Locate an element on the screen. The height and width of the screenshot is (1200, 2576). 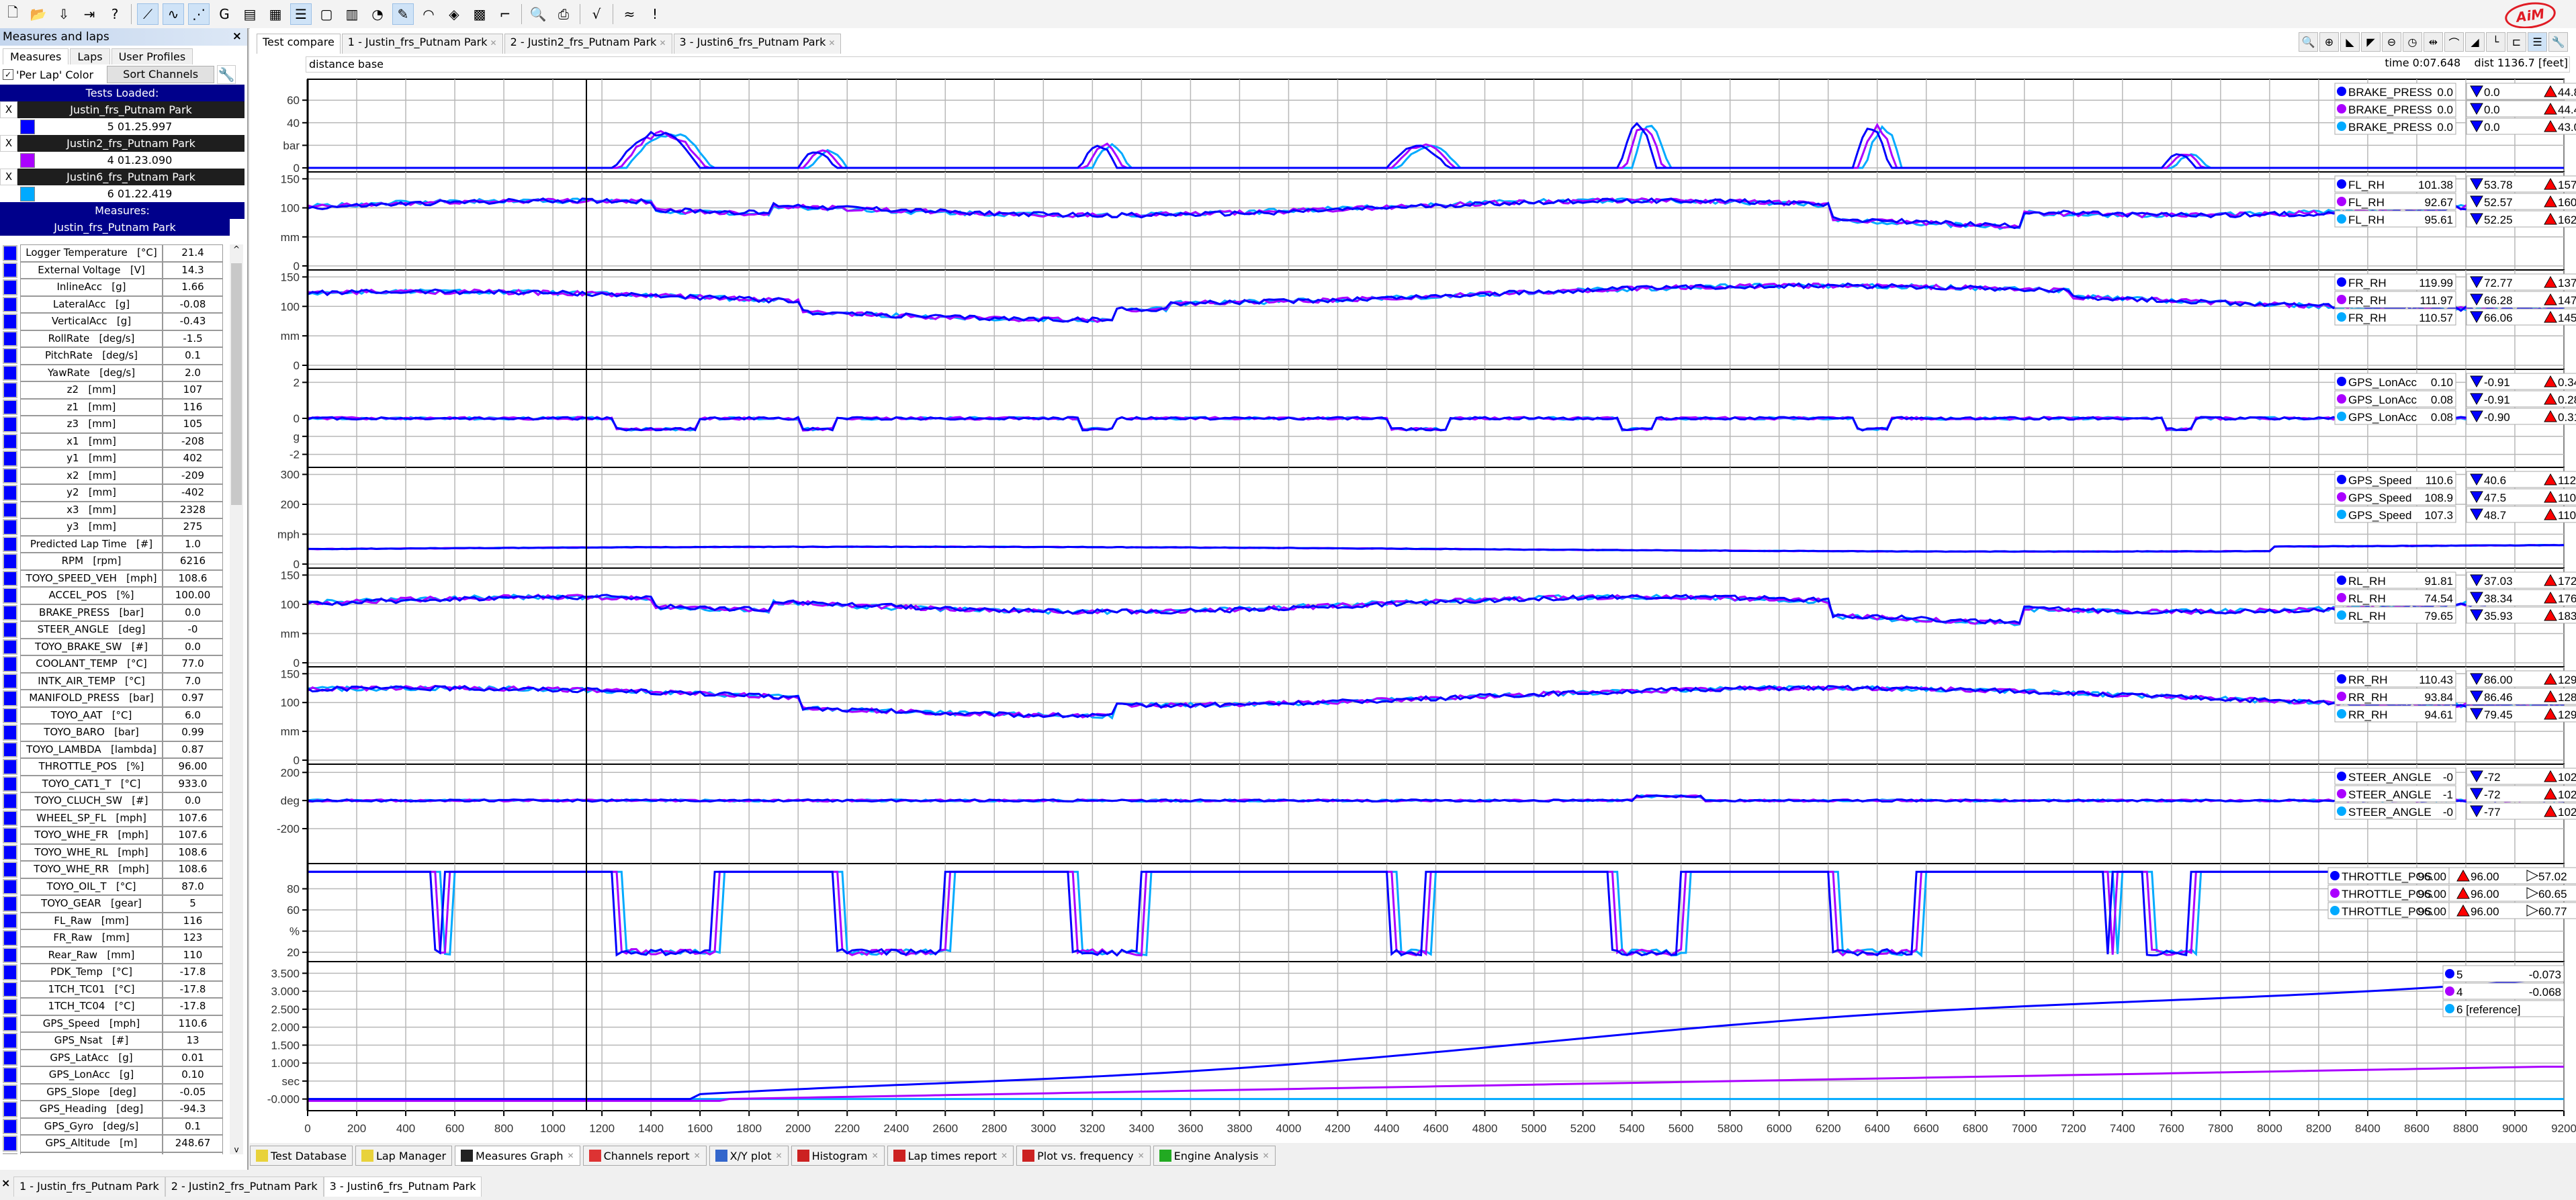
measure-row: LateralAcc [g] -0.08 is located at coordinates (114, 304).